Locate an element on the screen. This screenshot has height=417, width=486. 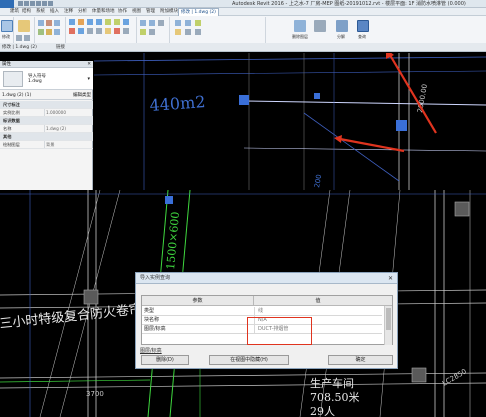
mirror-axis-icon is located at coordinates (90, 22).